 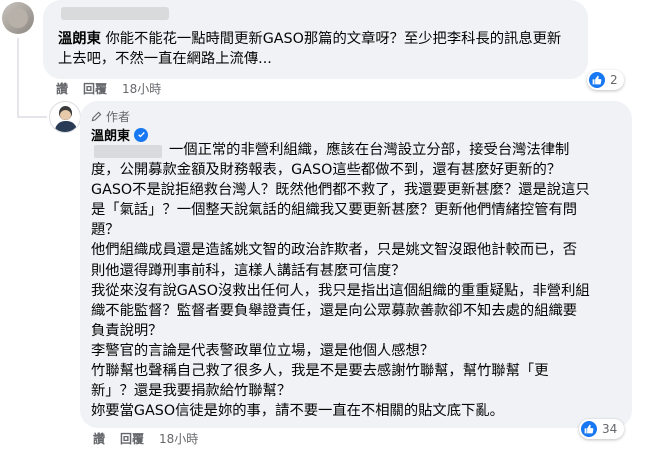 I want to click on author-pen-icon, so click(x=96, y=116).